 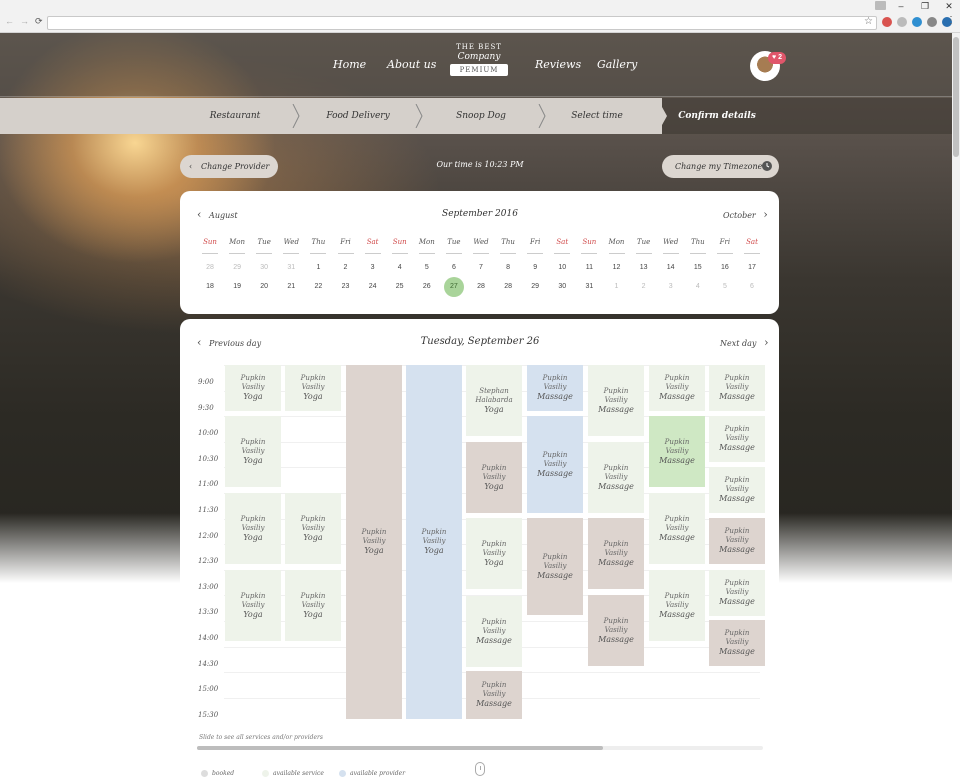 What do you see at coordinates (617, 64) in the screenshot?
I see `nav-gallery: Gallery` at bounding box center [617, 64].